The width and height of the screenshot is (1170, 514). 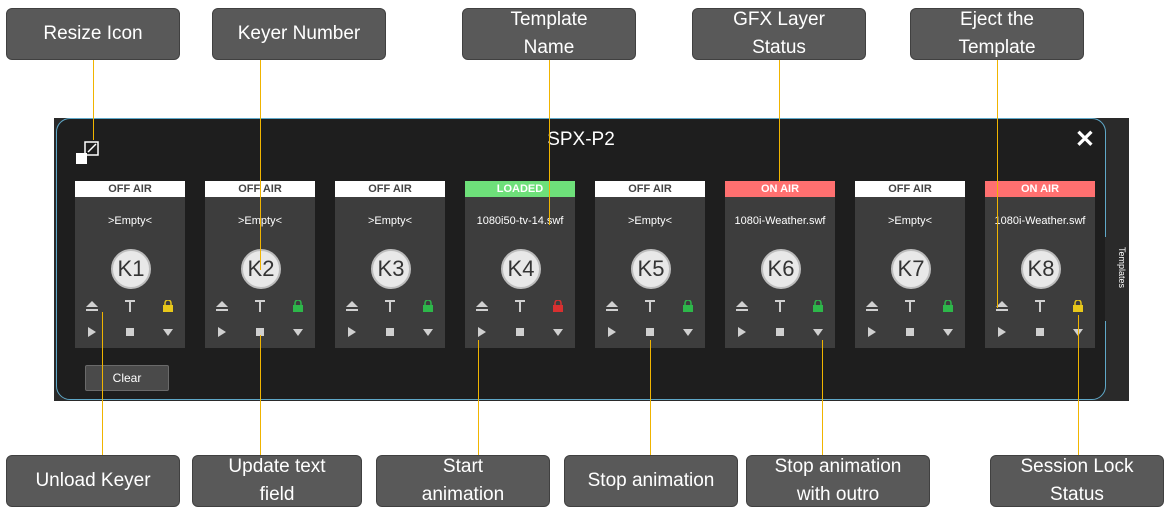 What do you see at coordinates (87, 153) in the screenshot?
I see `resize-icon` at bounding box center [87, 153].